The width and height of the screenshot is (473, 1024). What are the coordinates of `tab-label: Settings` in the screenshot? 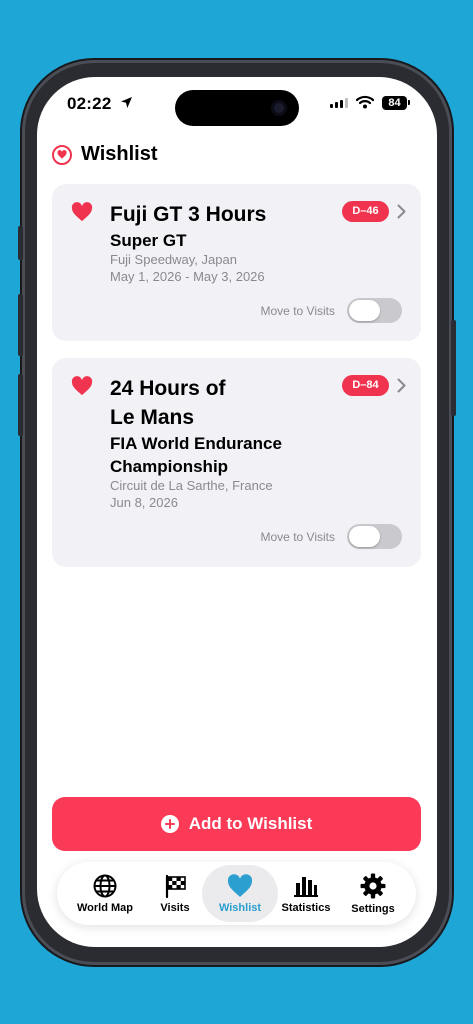 It's located at (373, 908).